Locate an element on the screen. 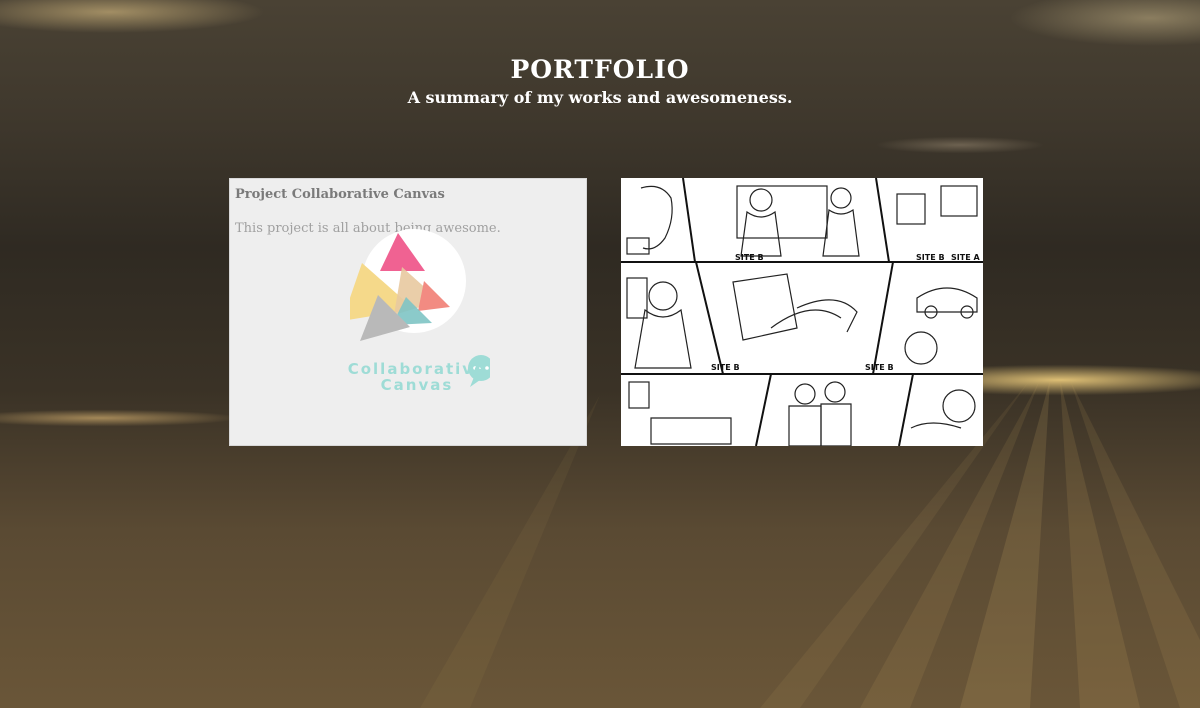 The height and width of the screenshot is (708, 1200). logo-wordmark: Collaborative Canvas is located at coordinates (417, 377).